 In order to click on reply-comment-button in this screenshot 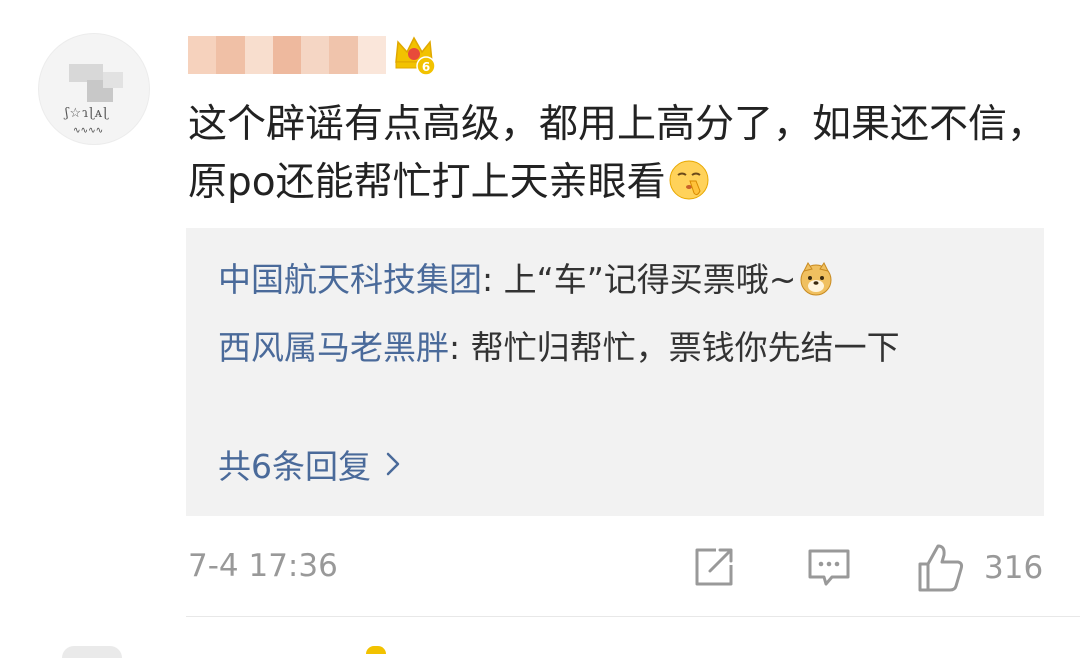, I will do `click(829, 570)`.